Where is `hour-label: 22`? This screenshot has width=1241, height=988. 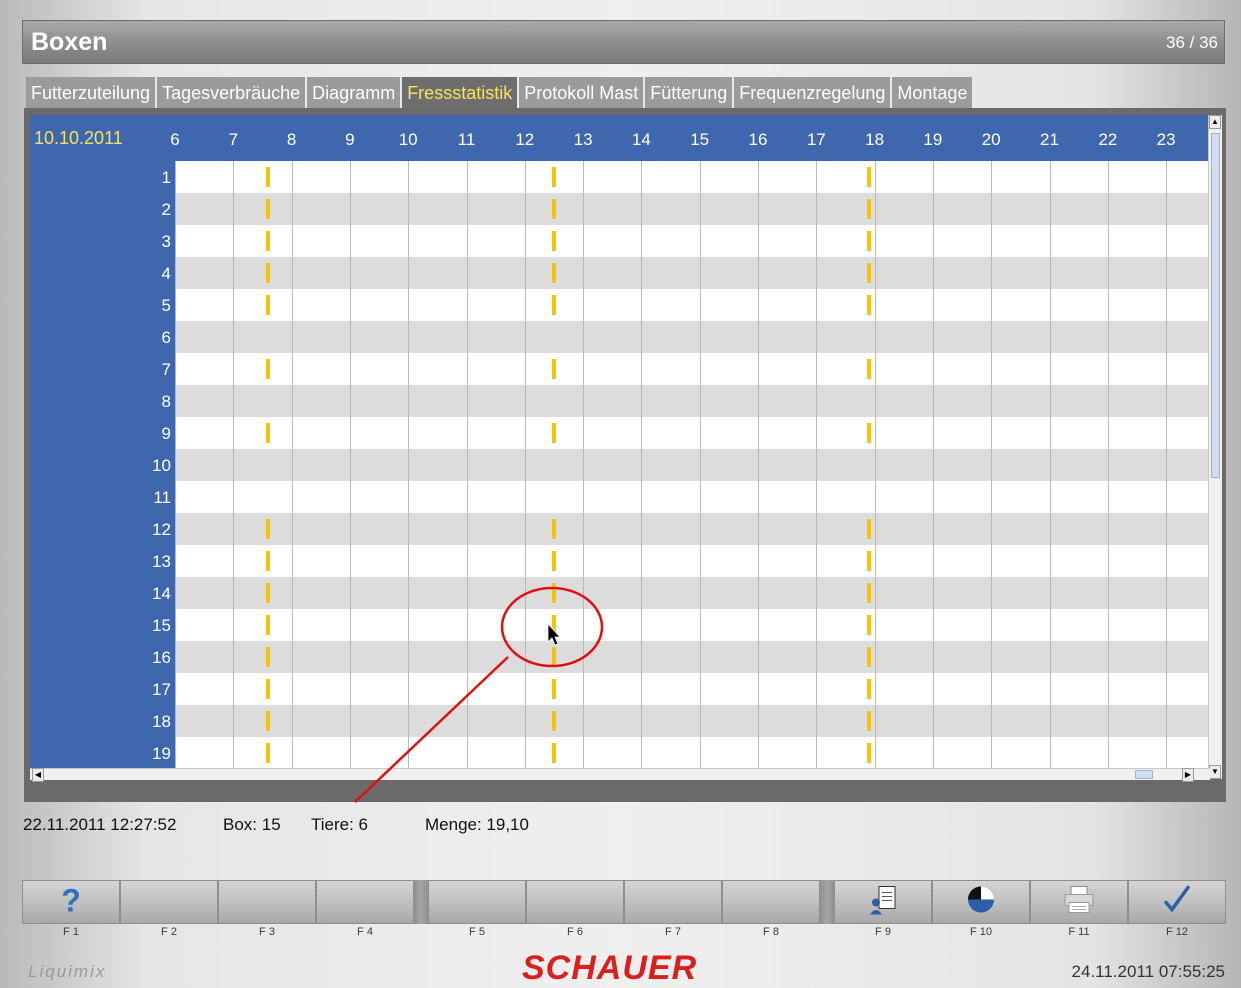 hour-label: 22 is located at coordinates (1108, 139).